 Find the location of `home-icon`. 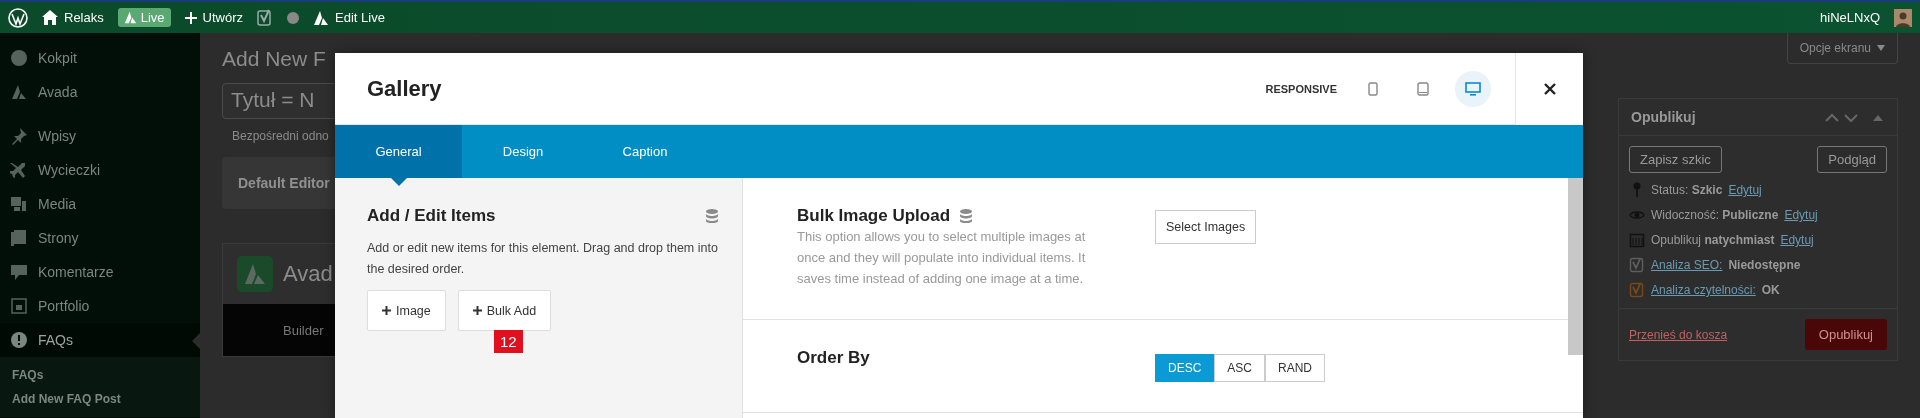

home-icon is located at coordinates (50, 17).